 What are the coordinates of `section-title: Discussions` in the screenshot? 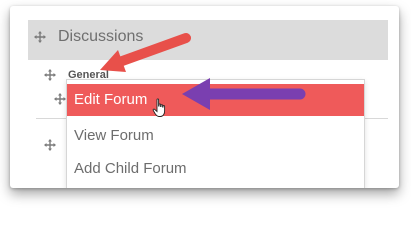 It's located at (101, 36).